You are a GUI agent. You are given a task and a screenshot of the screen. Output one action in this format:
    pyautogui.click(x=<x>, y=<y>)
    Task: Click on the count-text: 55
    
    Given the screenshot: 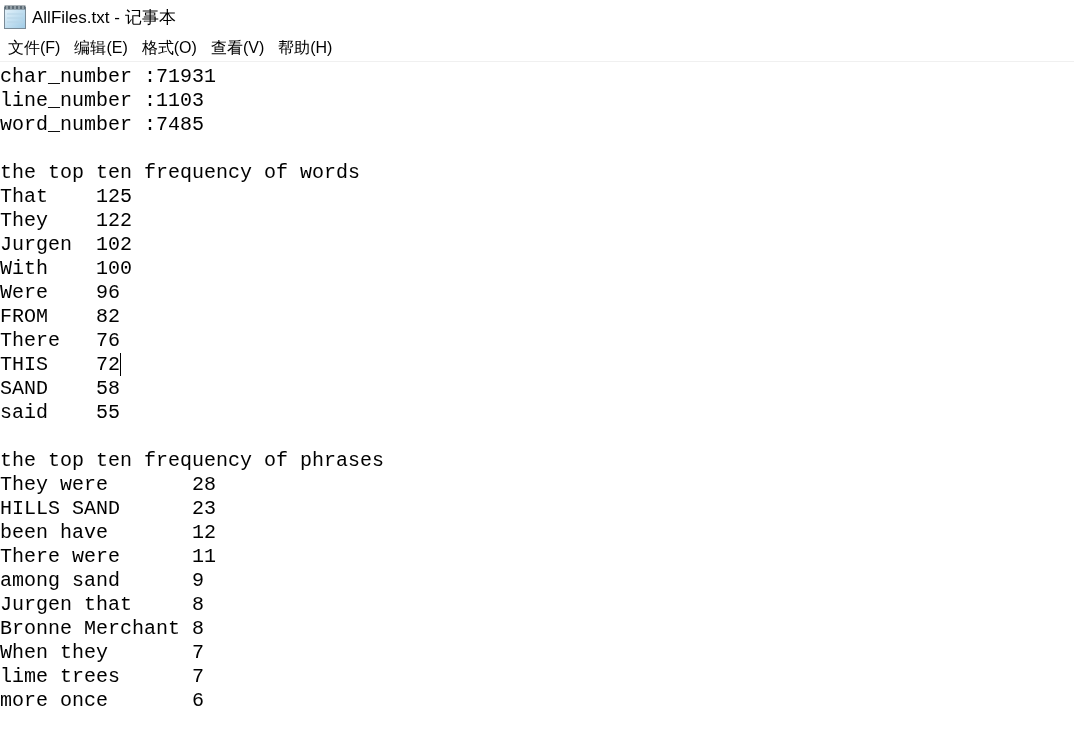 What is the action you would take?
    pyautogui.click(x=108, y=413)
    